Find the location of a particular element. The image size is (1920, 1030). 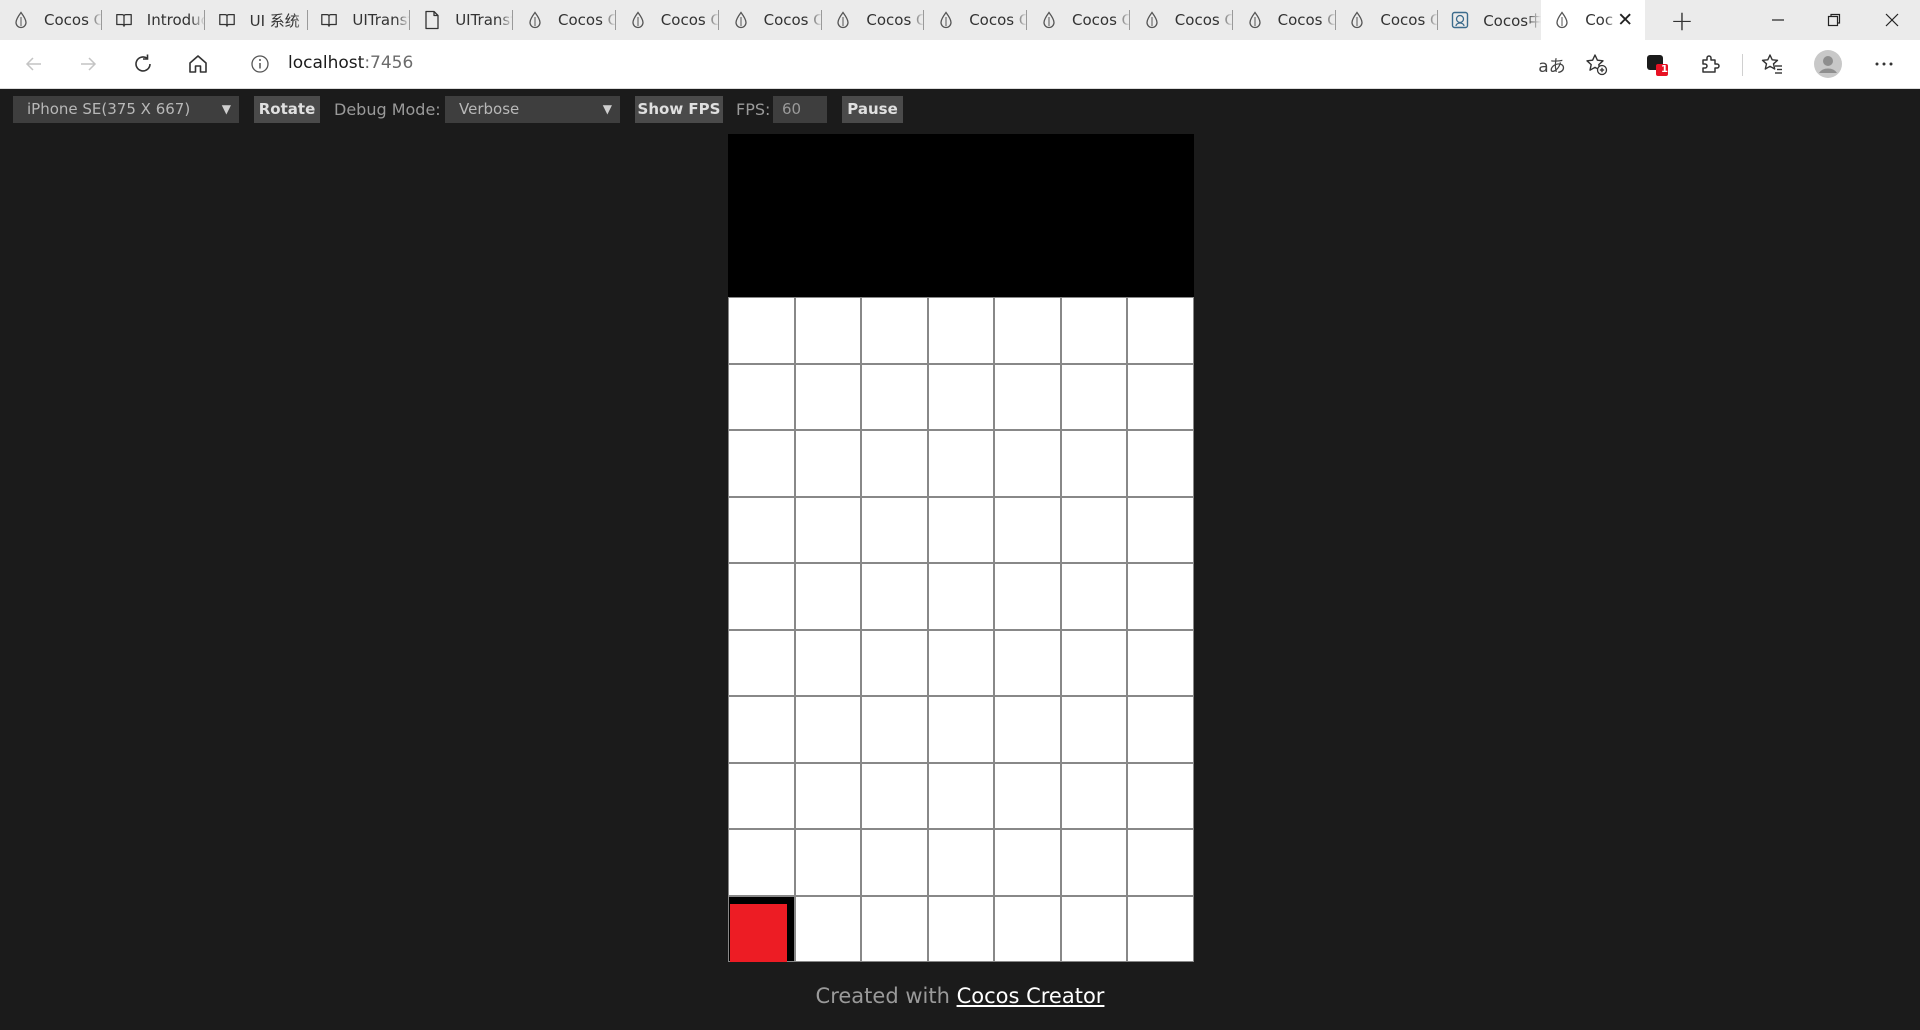

translate-icon: aあ is located at coordinates (1552, 64).